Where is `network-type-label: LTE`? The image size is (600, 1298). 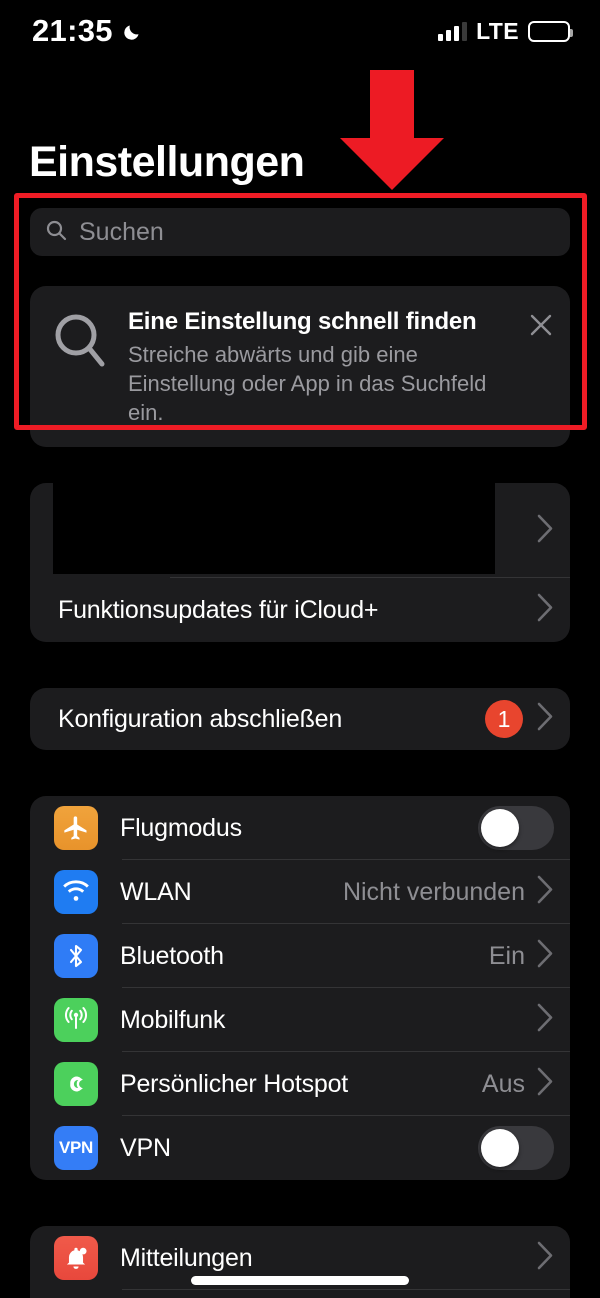
network-type-label: LTE is located at coordinates (497, 30).